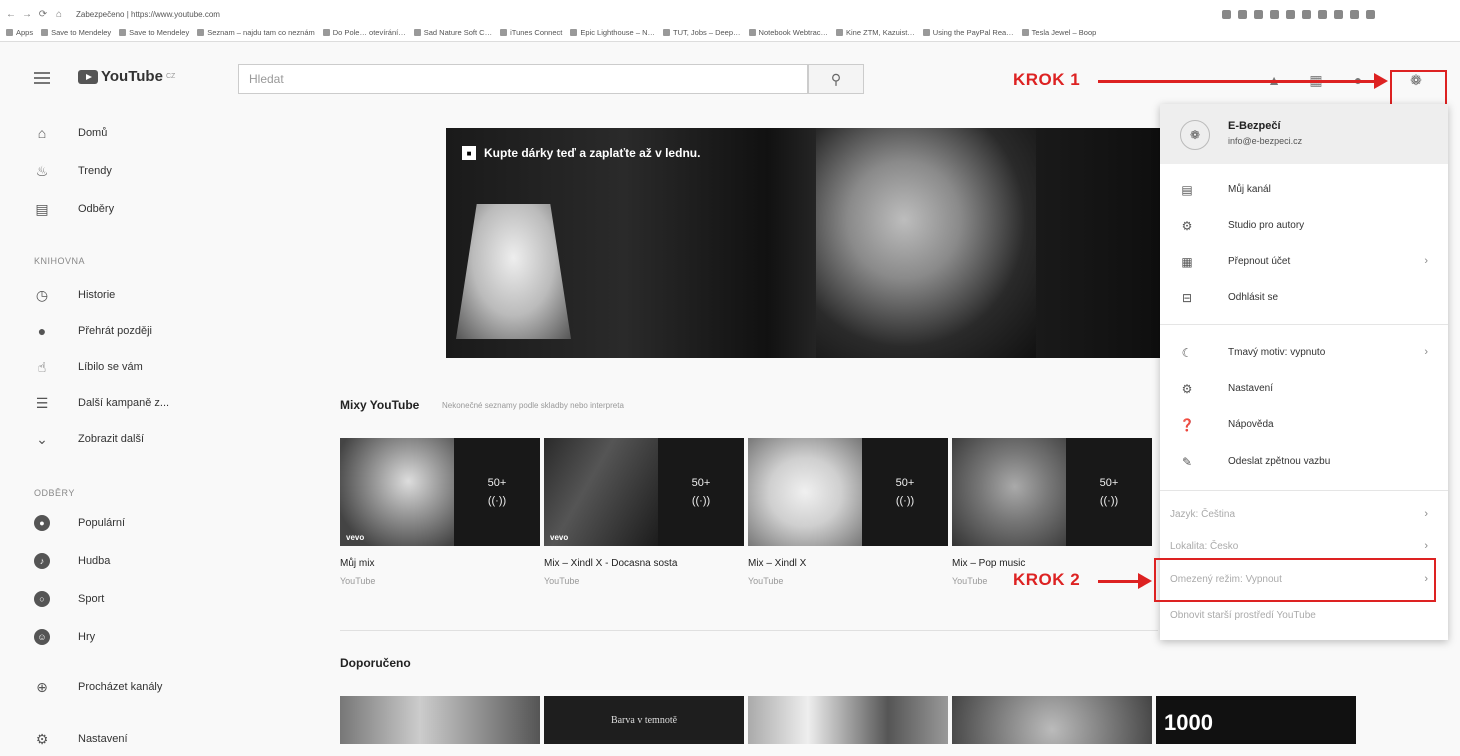 The image size is (1460, 756). I want to click on reload-icon: ⟳, so click(43, 14).